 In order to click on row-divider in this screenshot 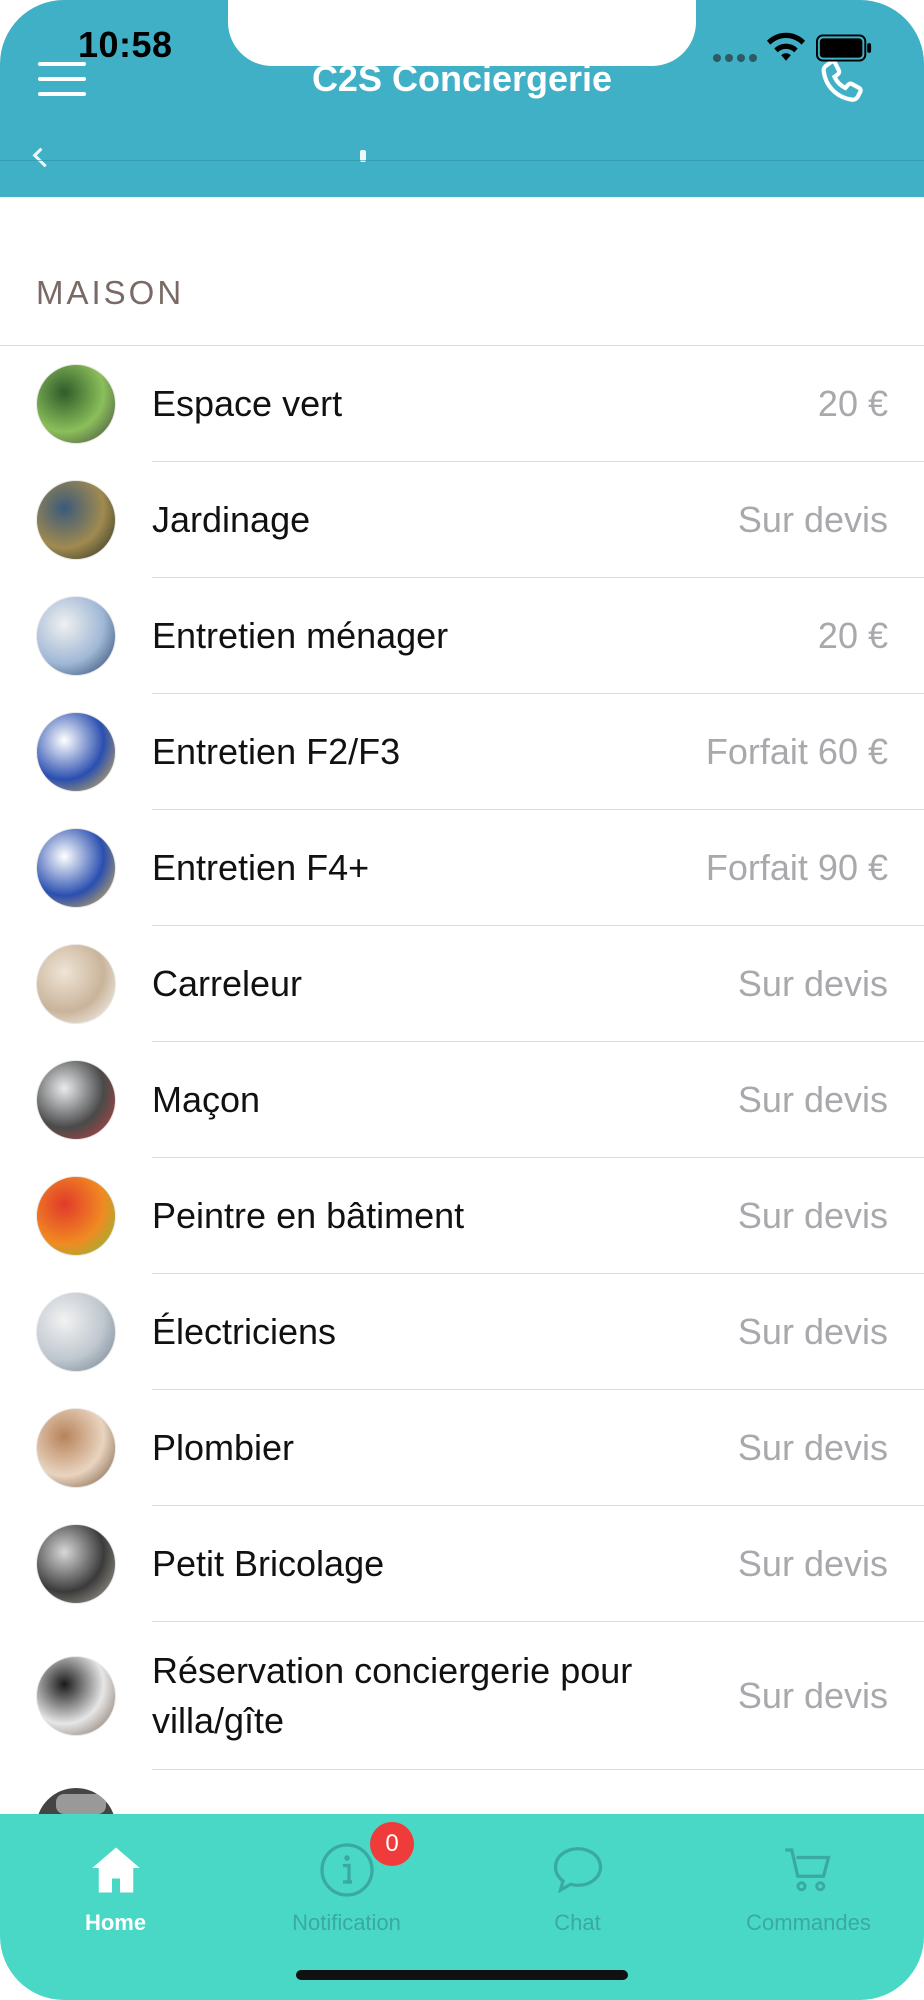, I will do `click(538, 1769)`.